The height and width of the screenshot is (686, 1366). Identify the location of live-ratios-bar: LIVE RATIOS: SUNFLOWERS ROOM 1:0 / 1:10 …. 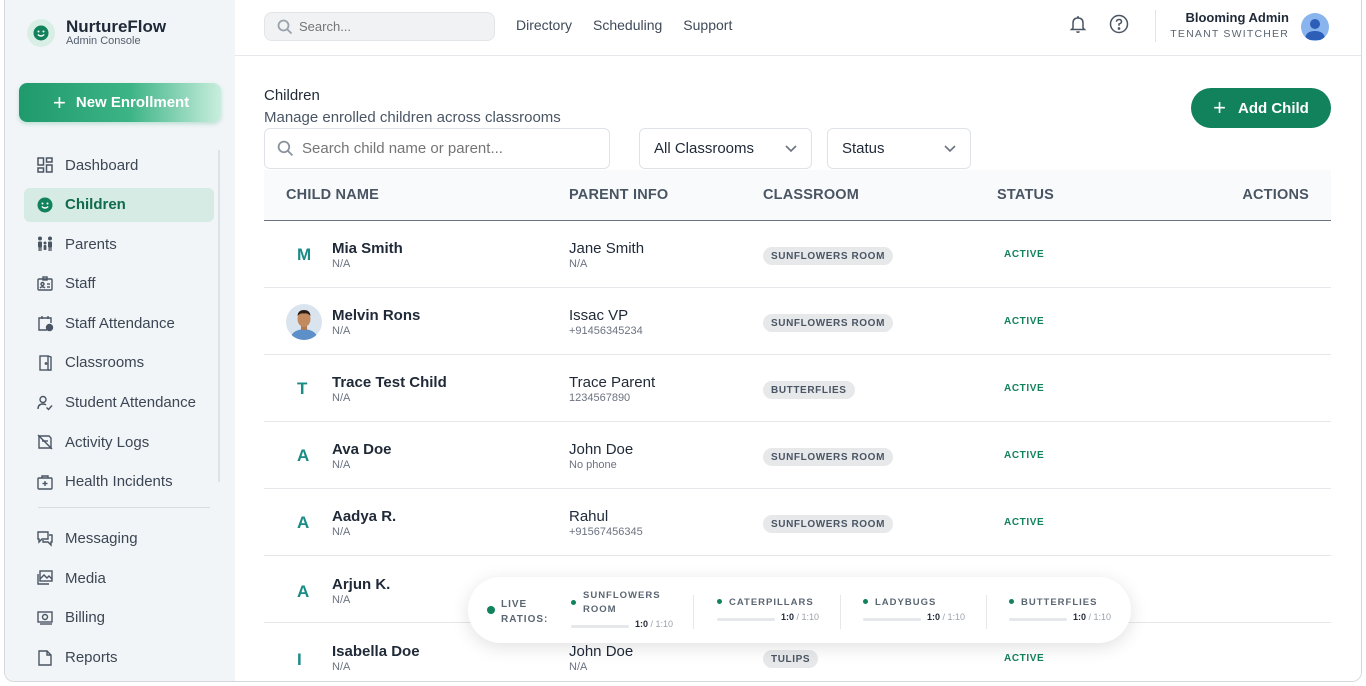
(799, 610).